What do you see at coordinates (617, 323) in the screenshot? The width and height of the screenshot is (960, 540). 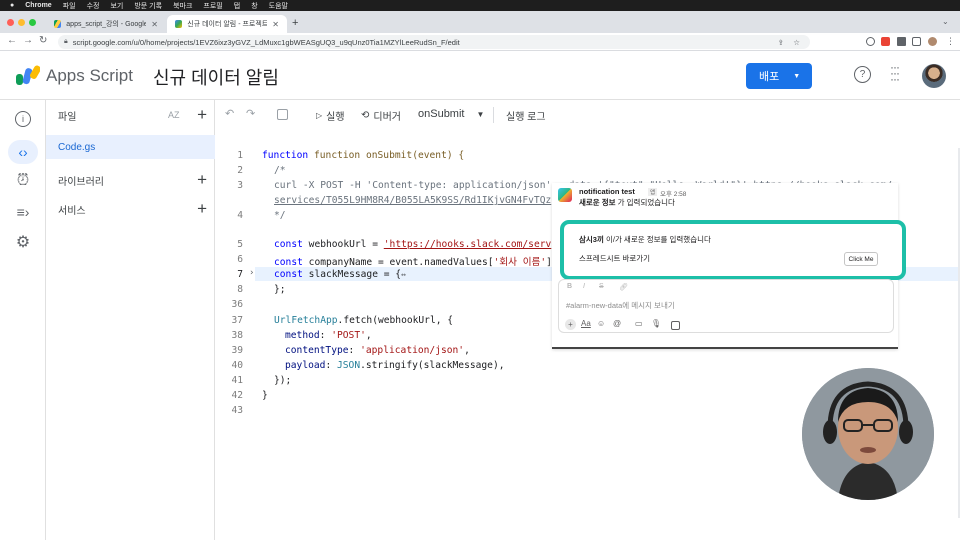 I see `mention-icon: @` at bounding box center [617, 323].